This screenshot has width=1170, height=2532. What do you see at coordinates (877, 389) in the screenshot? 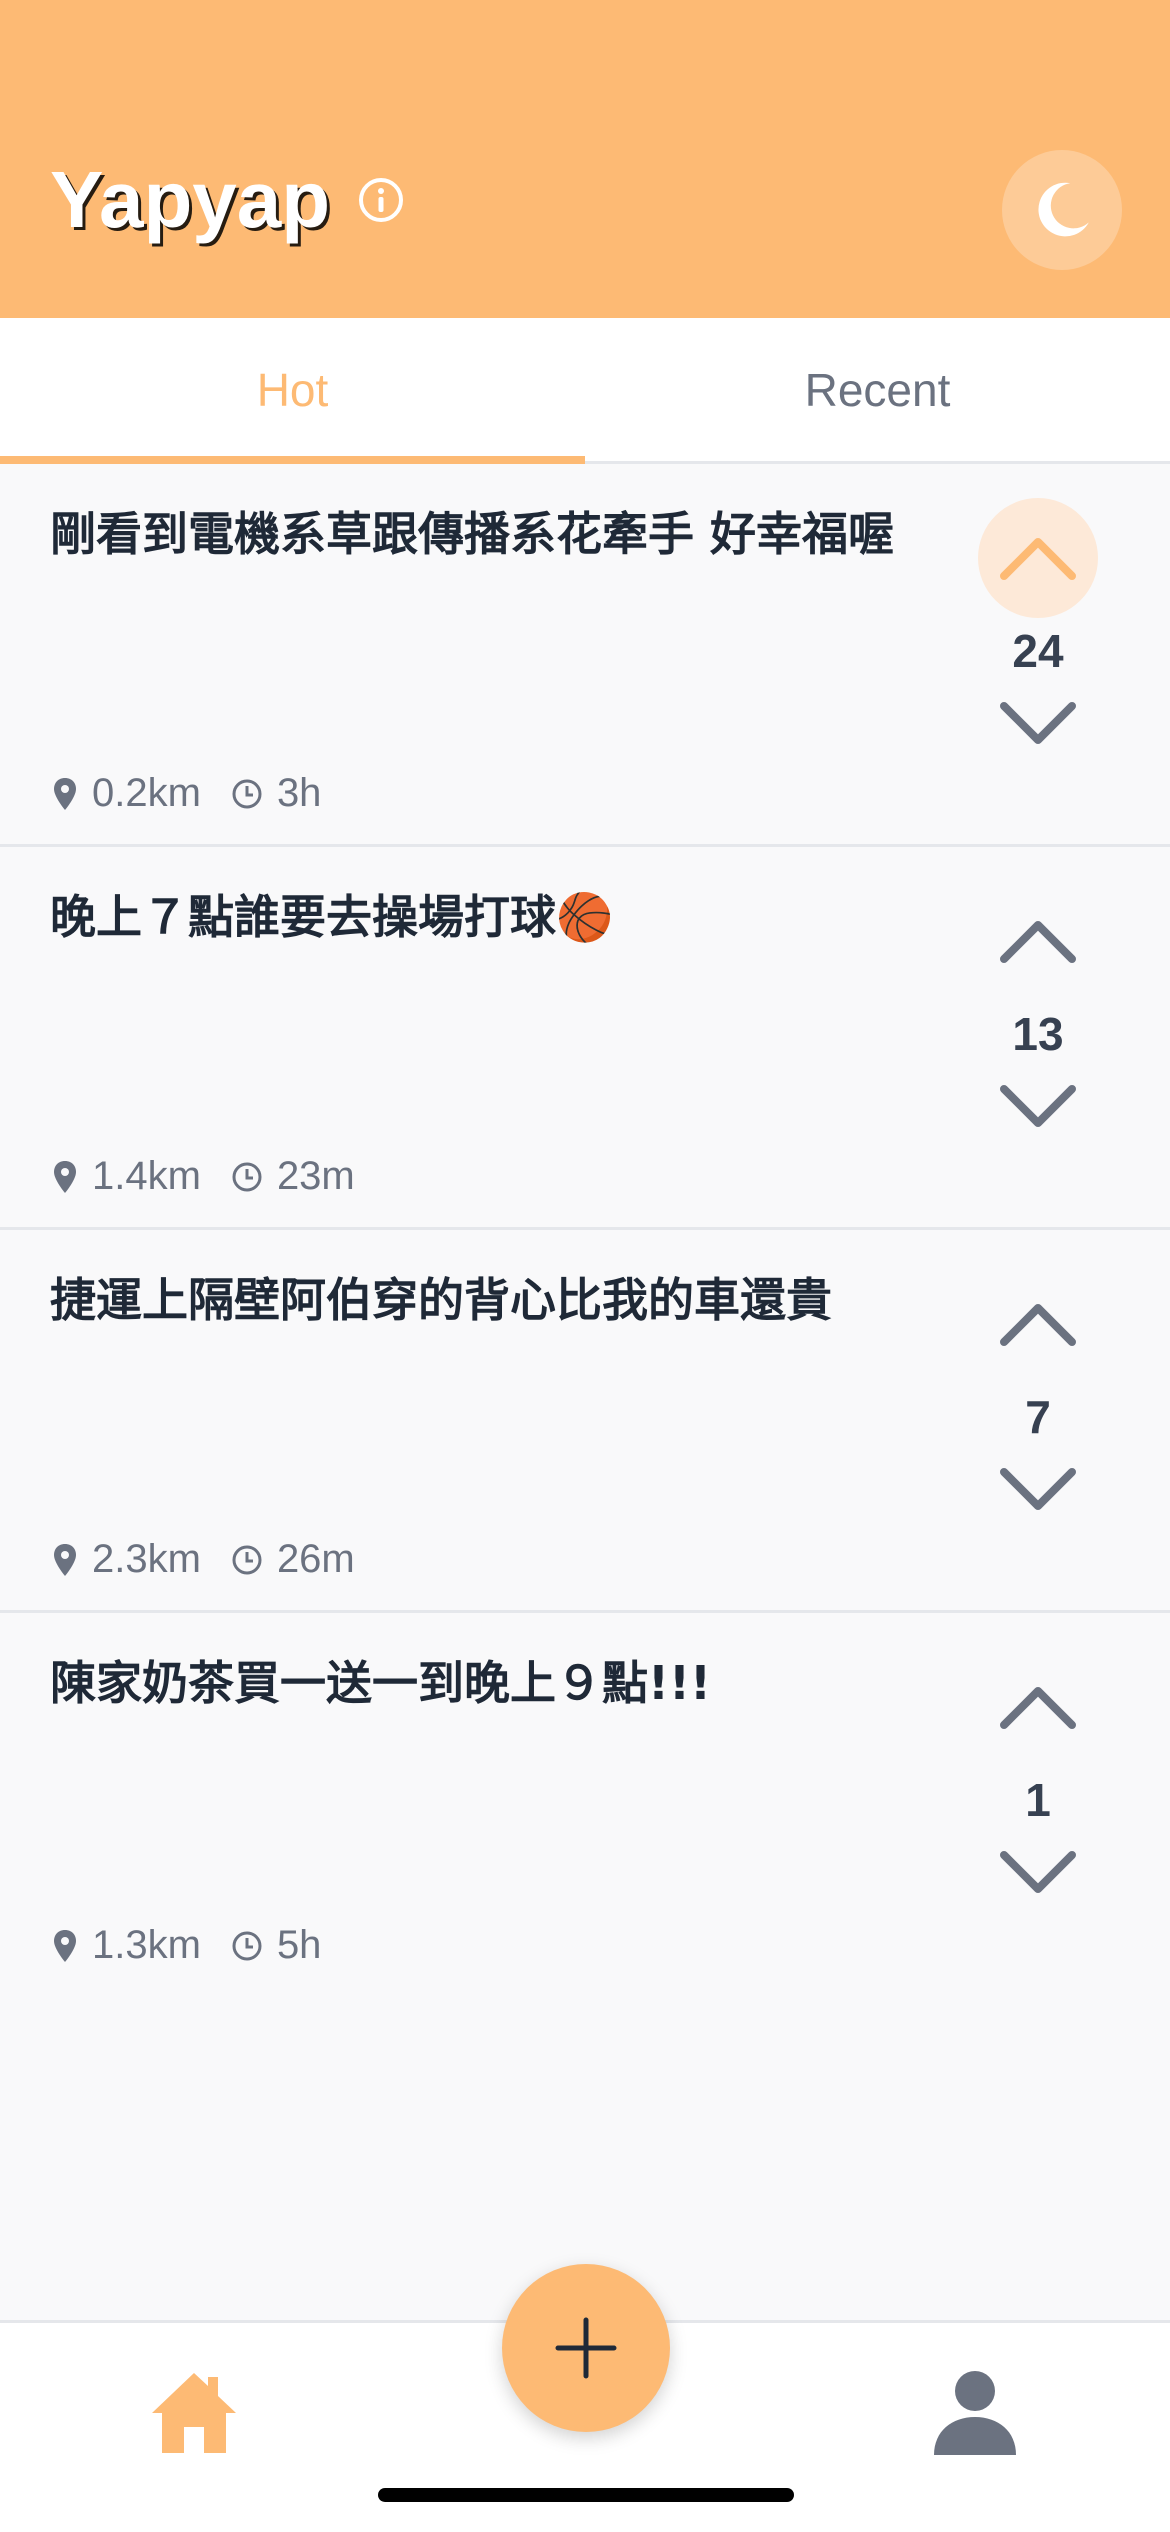
I see `tab-recent: Recent` at bounding box center [877, 389].